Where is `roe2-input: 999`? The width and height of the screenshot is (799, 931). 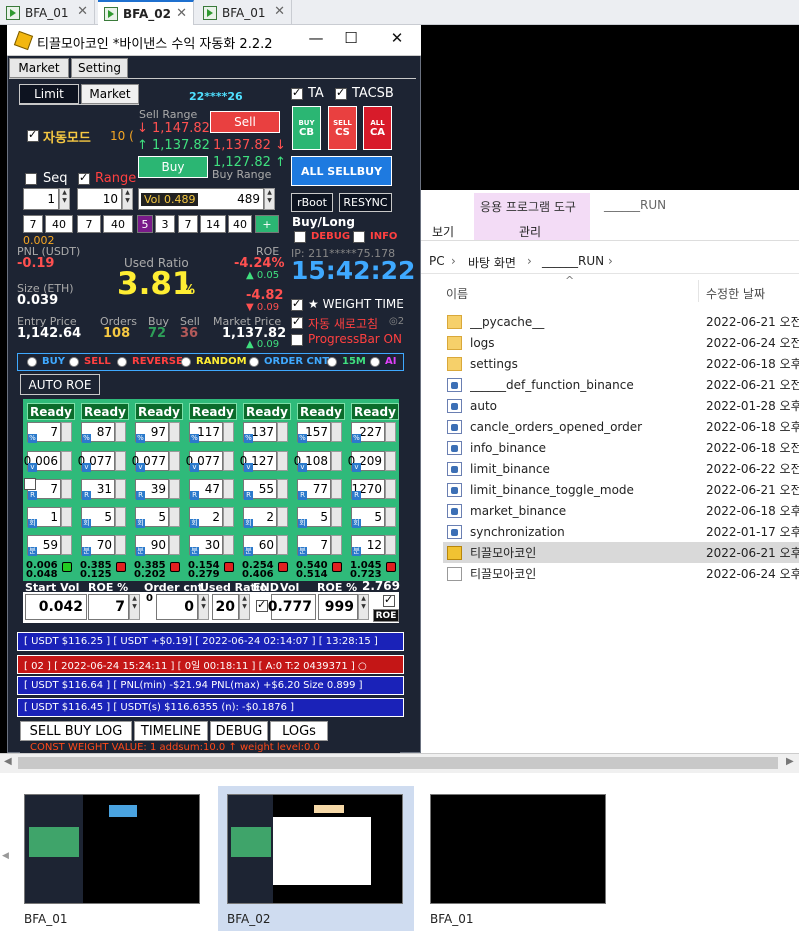
roe2-input: 999 is located at coordinates (338, 607).